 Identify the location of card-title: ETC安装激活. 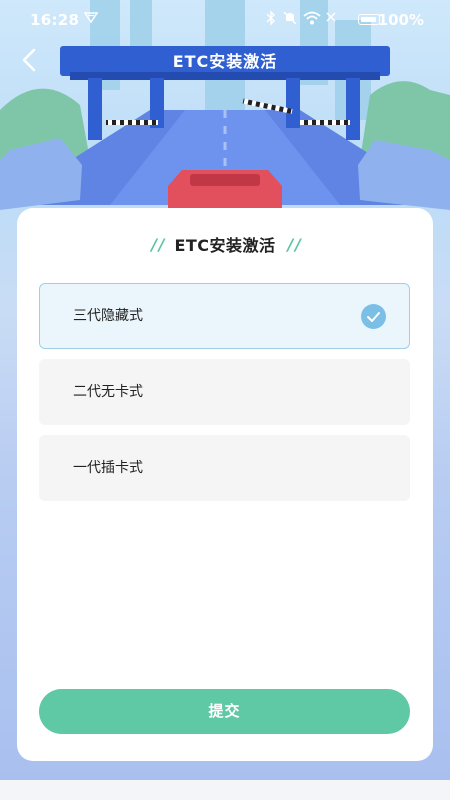
(225, 245).